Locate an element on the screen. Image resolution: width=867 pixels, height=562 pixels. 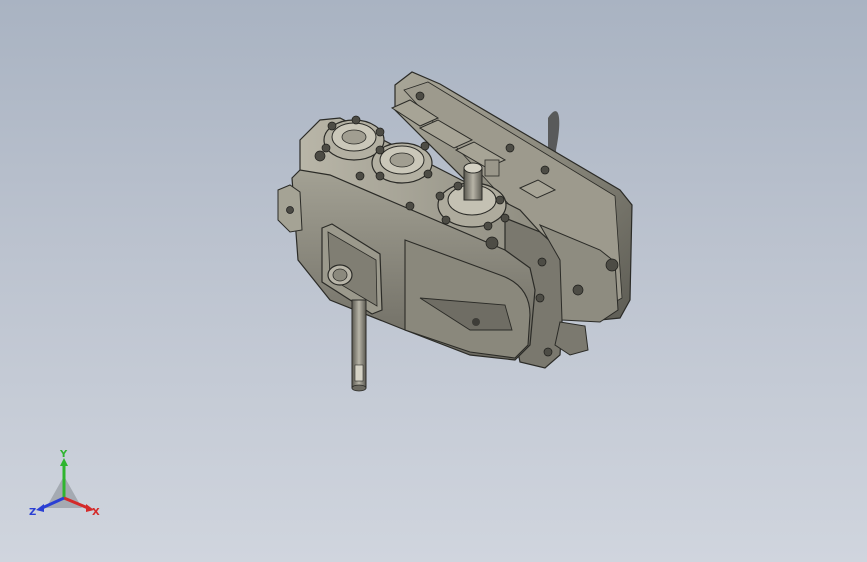
y-axis-label: Y is located at coordinates (63, 454).